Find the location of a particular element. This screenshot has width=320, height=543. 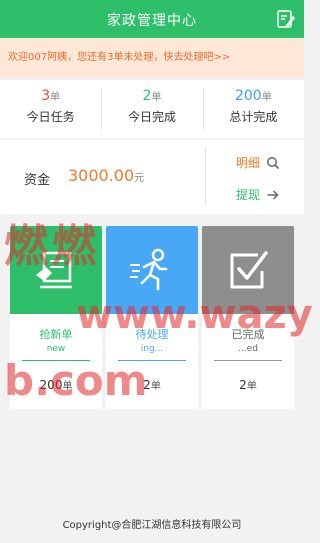

card-count: 200单 is located at coordinates (56, 384).